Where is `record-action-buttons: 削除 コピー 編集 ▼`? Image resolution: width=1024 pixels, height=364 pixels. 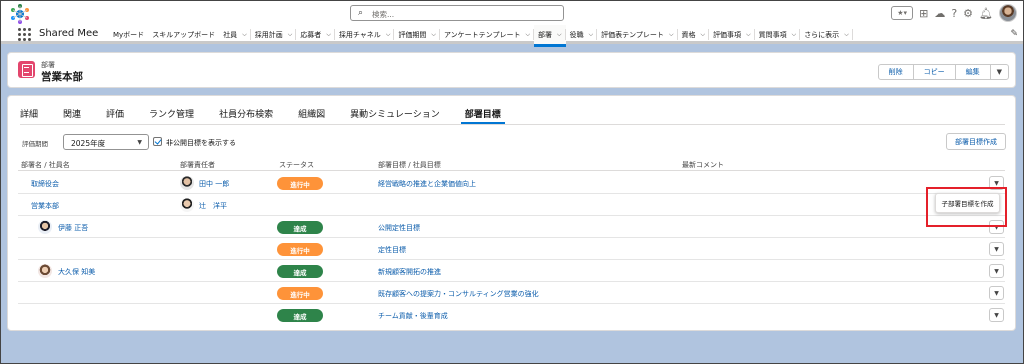 record-action-buttons: 削除 コピー 編集 ▼ is located at coordinates (943, 72).